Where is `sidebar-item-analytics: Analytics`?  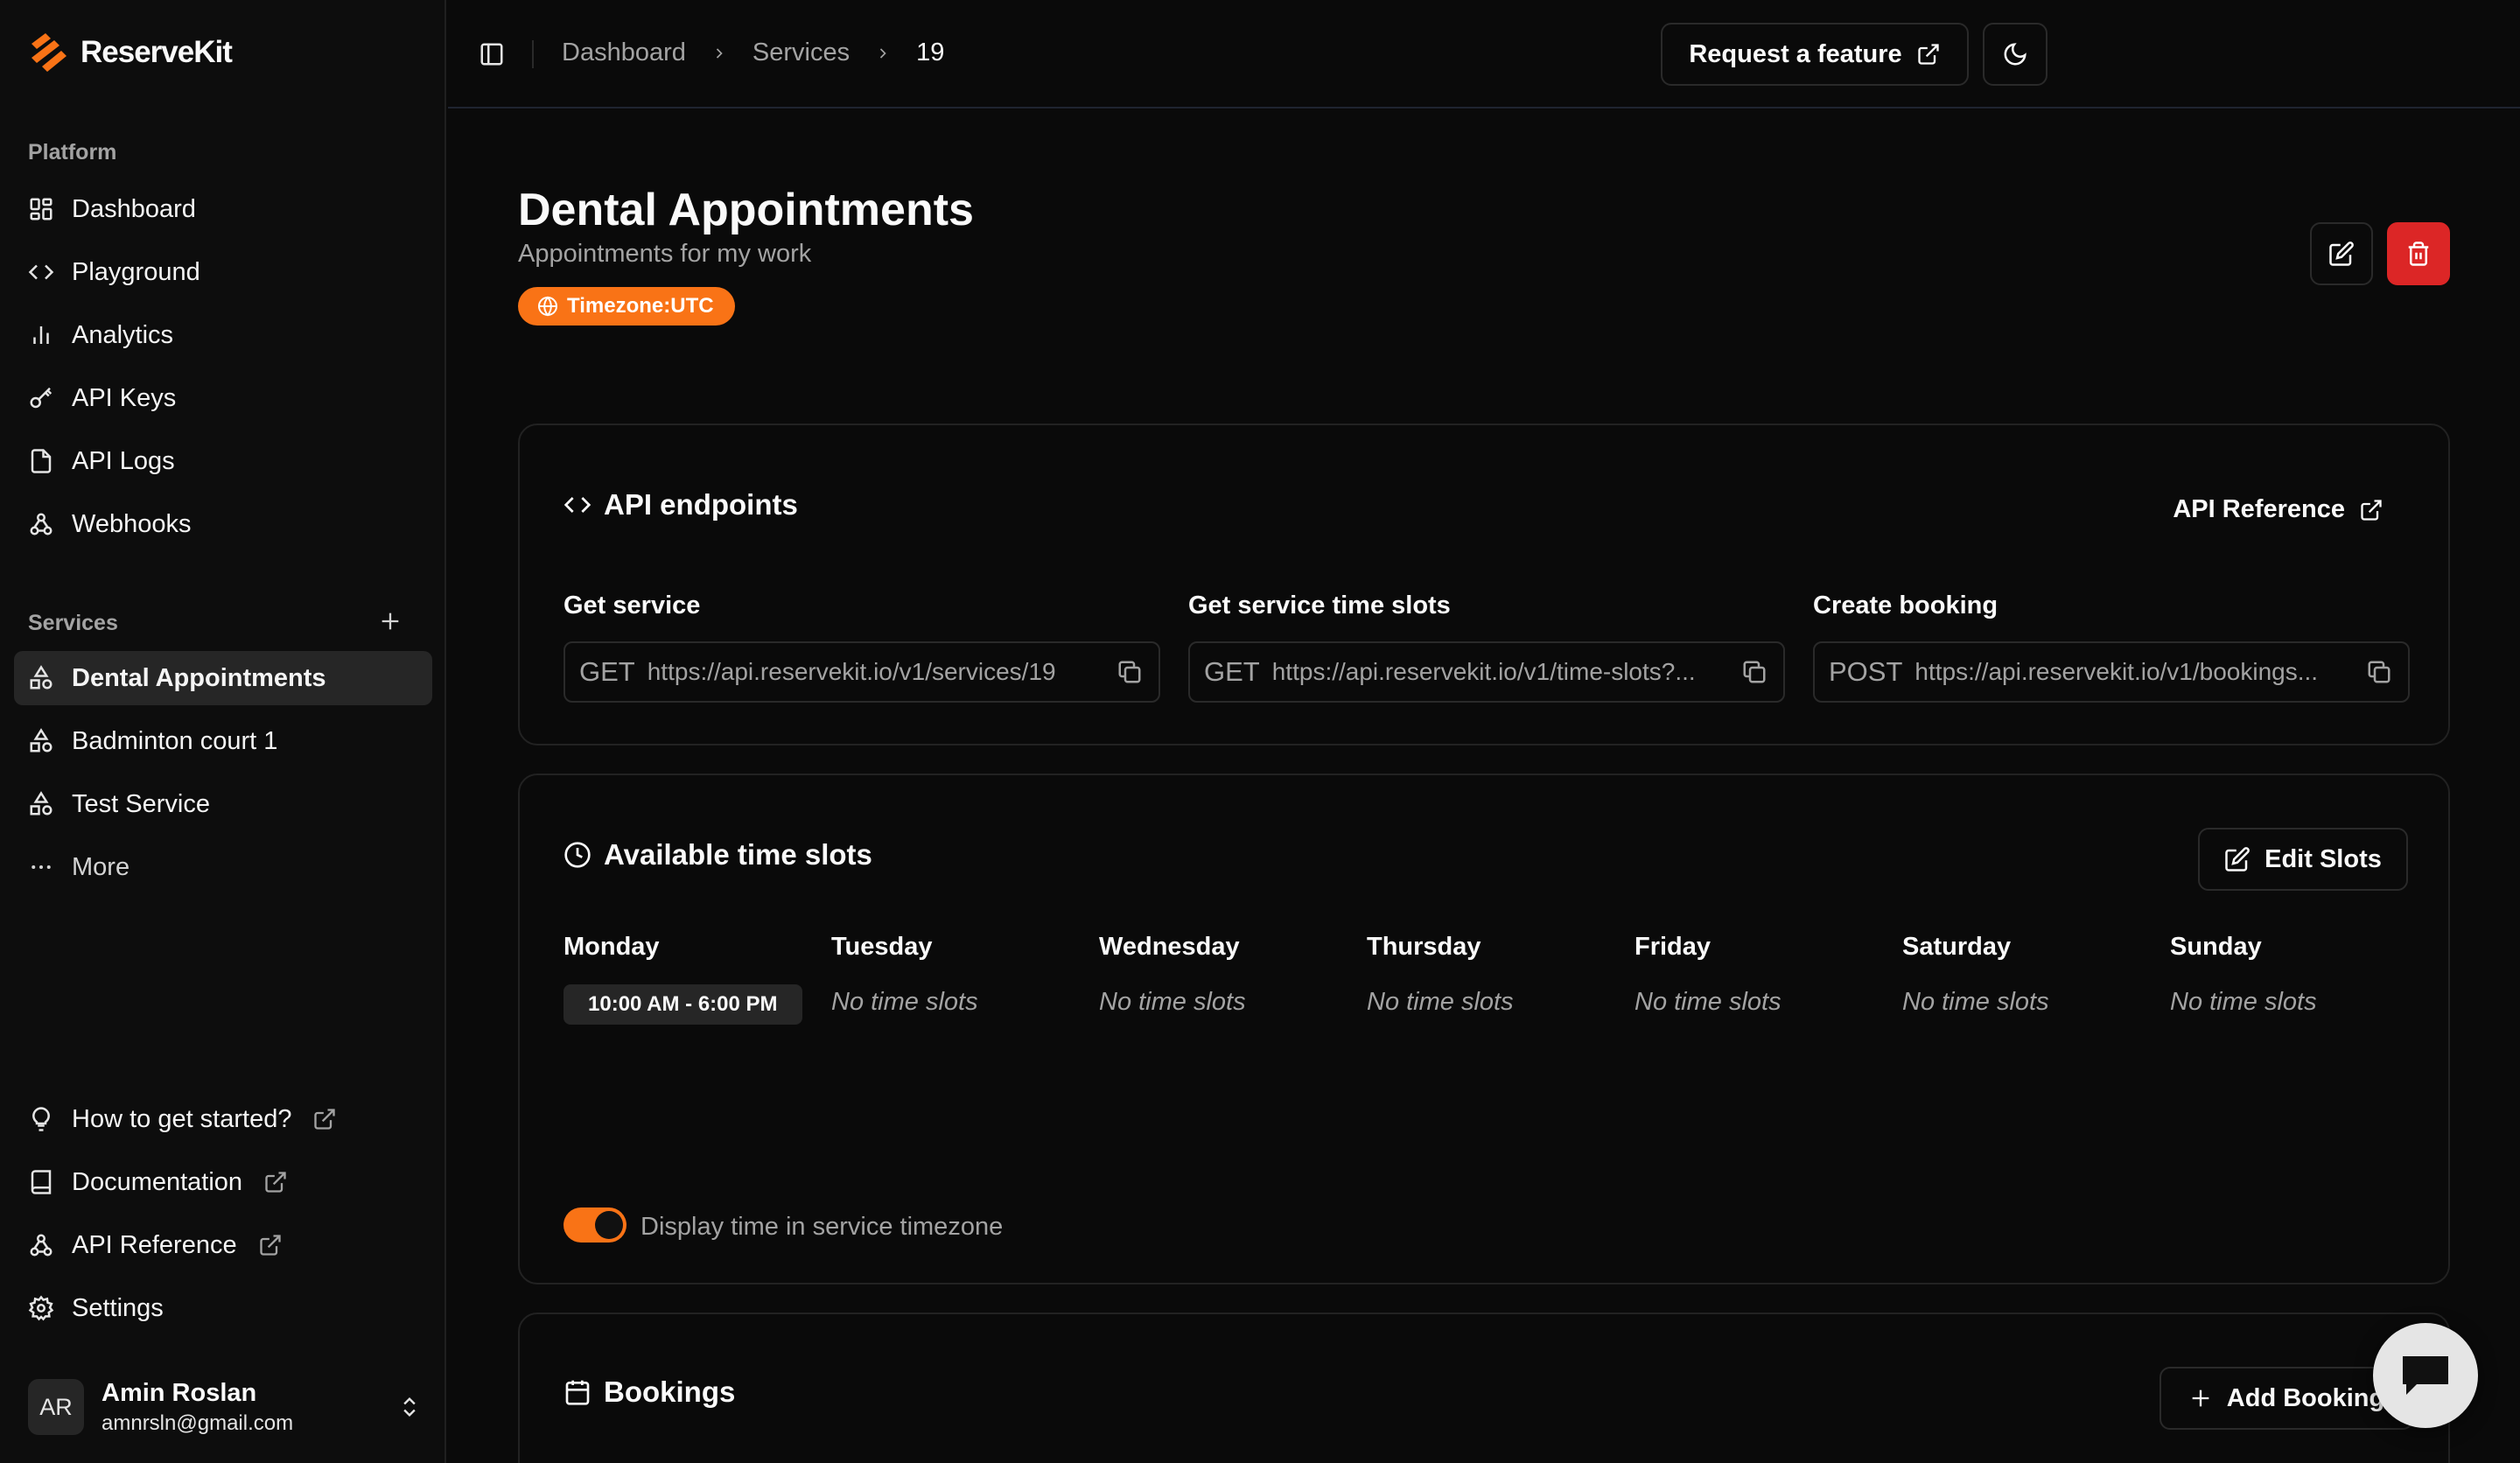 sidebar-item-analytics: Analytics is located at coordinates (223, 335).